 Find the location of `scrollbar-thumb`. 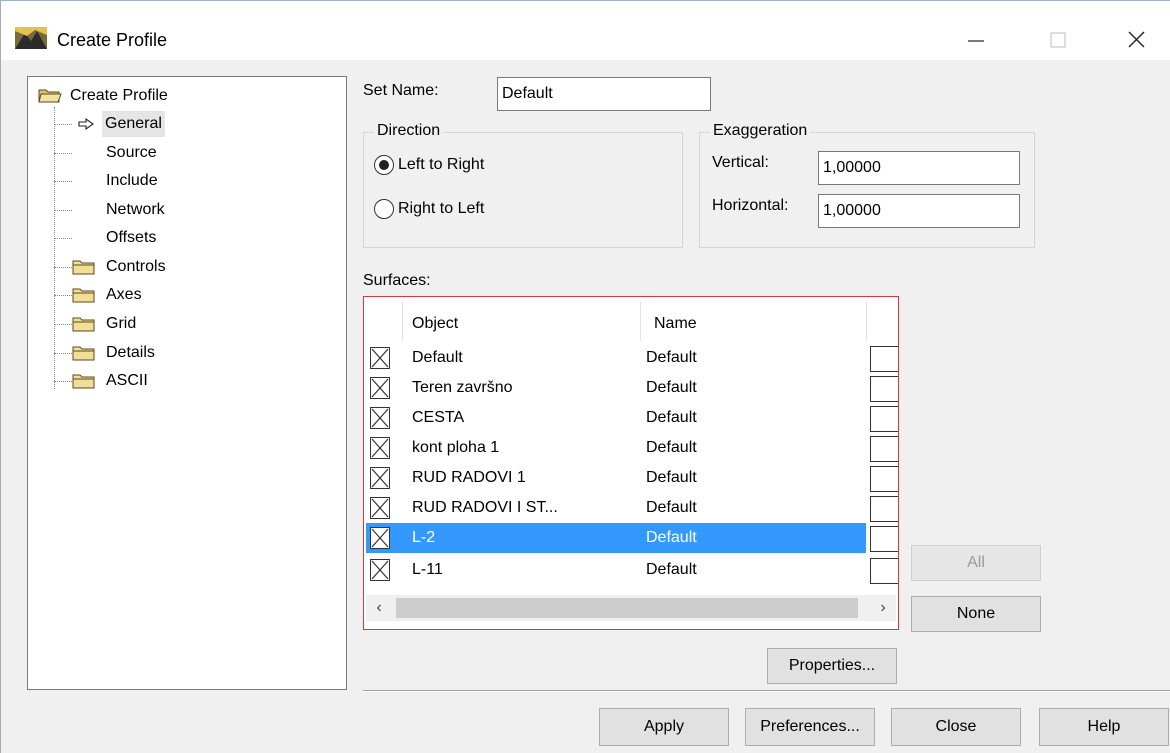

scrollbar-thumb is located at coordinates (627, 608).